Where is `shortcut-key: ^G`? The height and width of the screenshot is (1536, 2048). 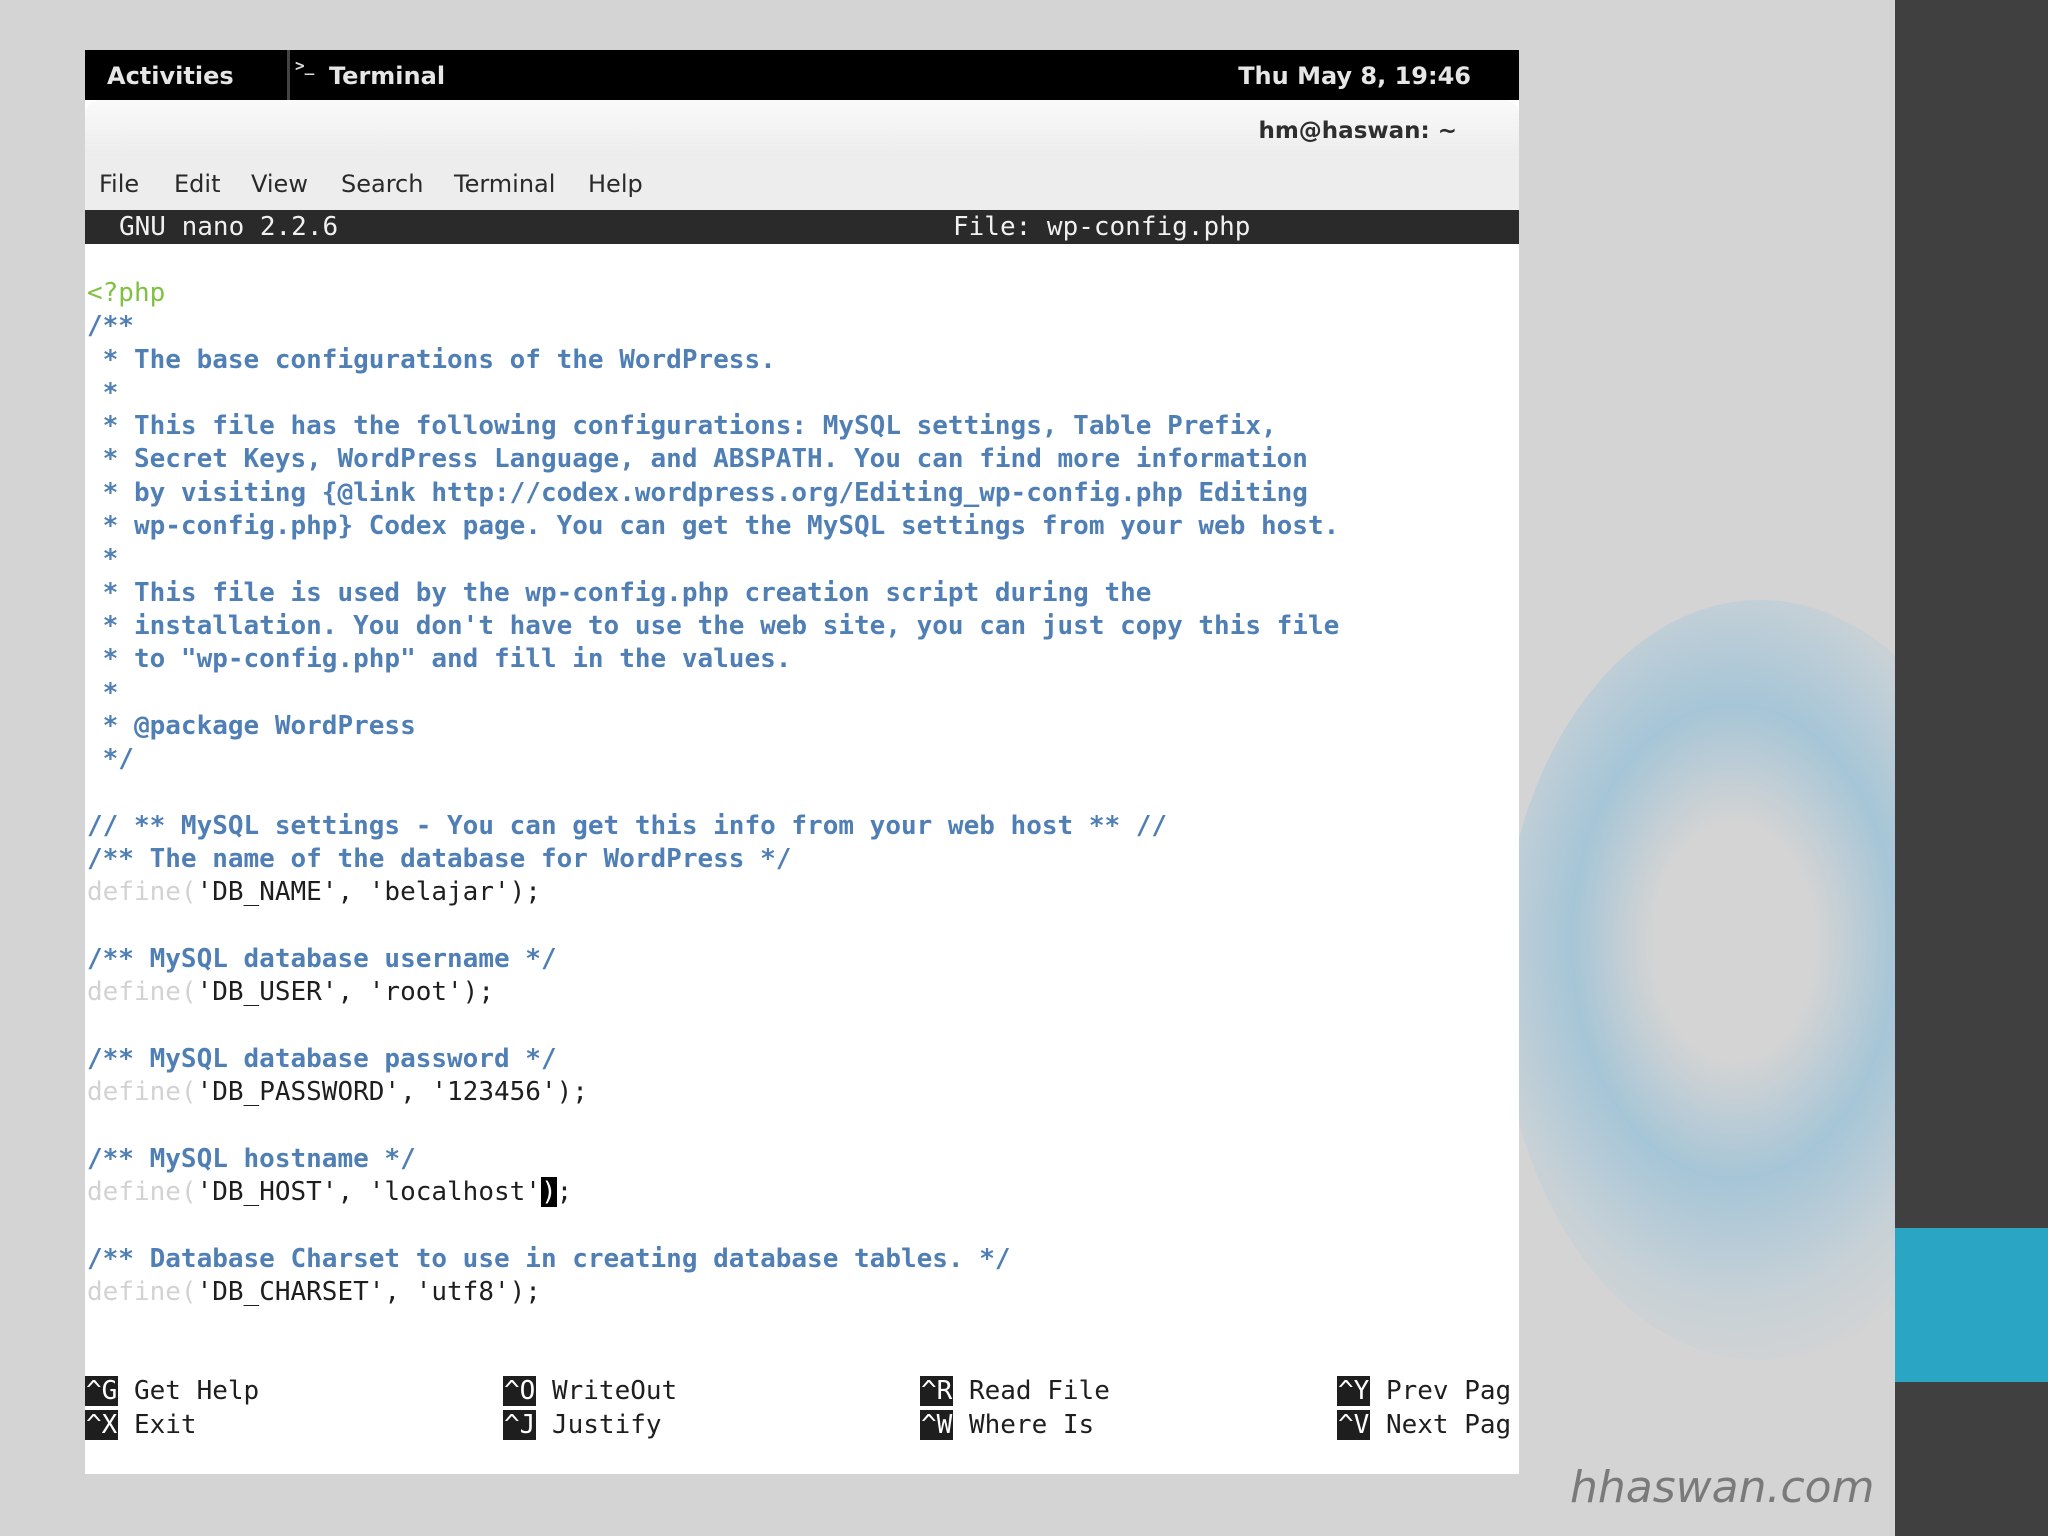
shortcut-key: ^G is located at coordinates (102, 1391).